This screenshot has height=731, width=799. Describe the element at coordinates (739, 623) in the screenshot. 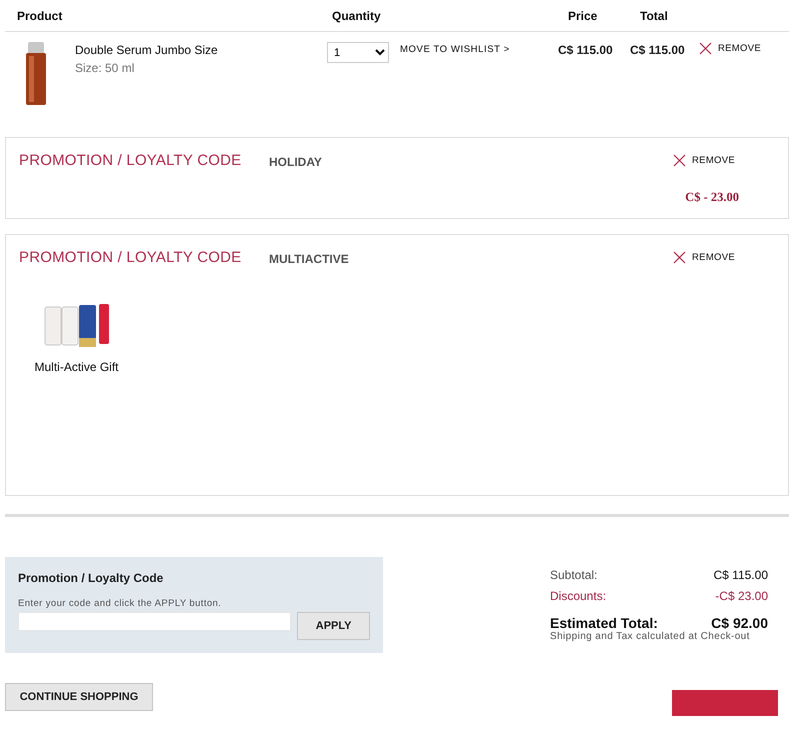

I see `summary-value: C$ 92.00` at that location.